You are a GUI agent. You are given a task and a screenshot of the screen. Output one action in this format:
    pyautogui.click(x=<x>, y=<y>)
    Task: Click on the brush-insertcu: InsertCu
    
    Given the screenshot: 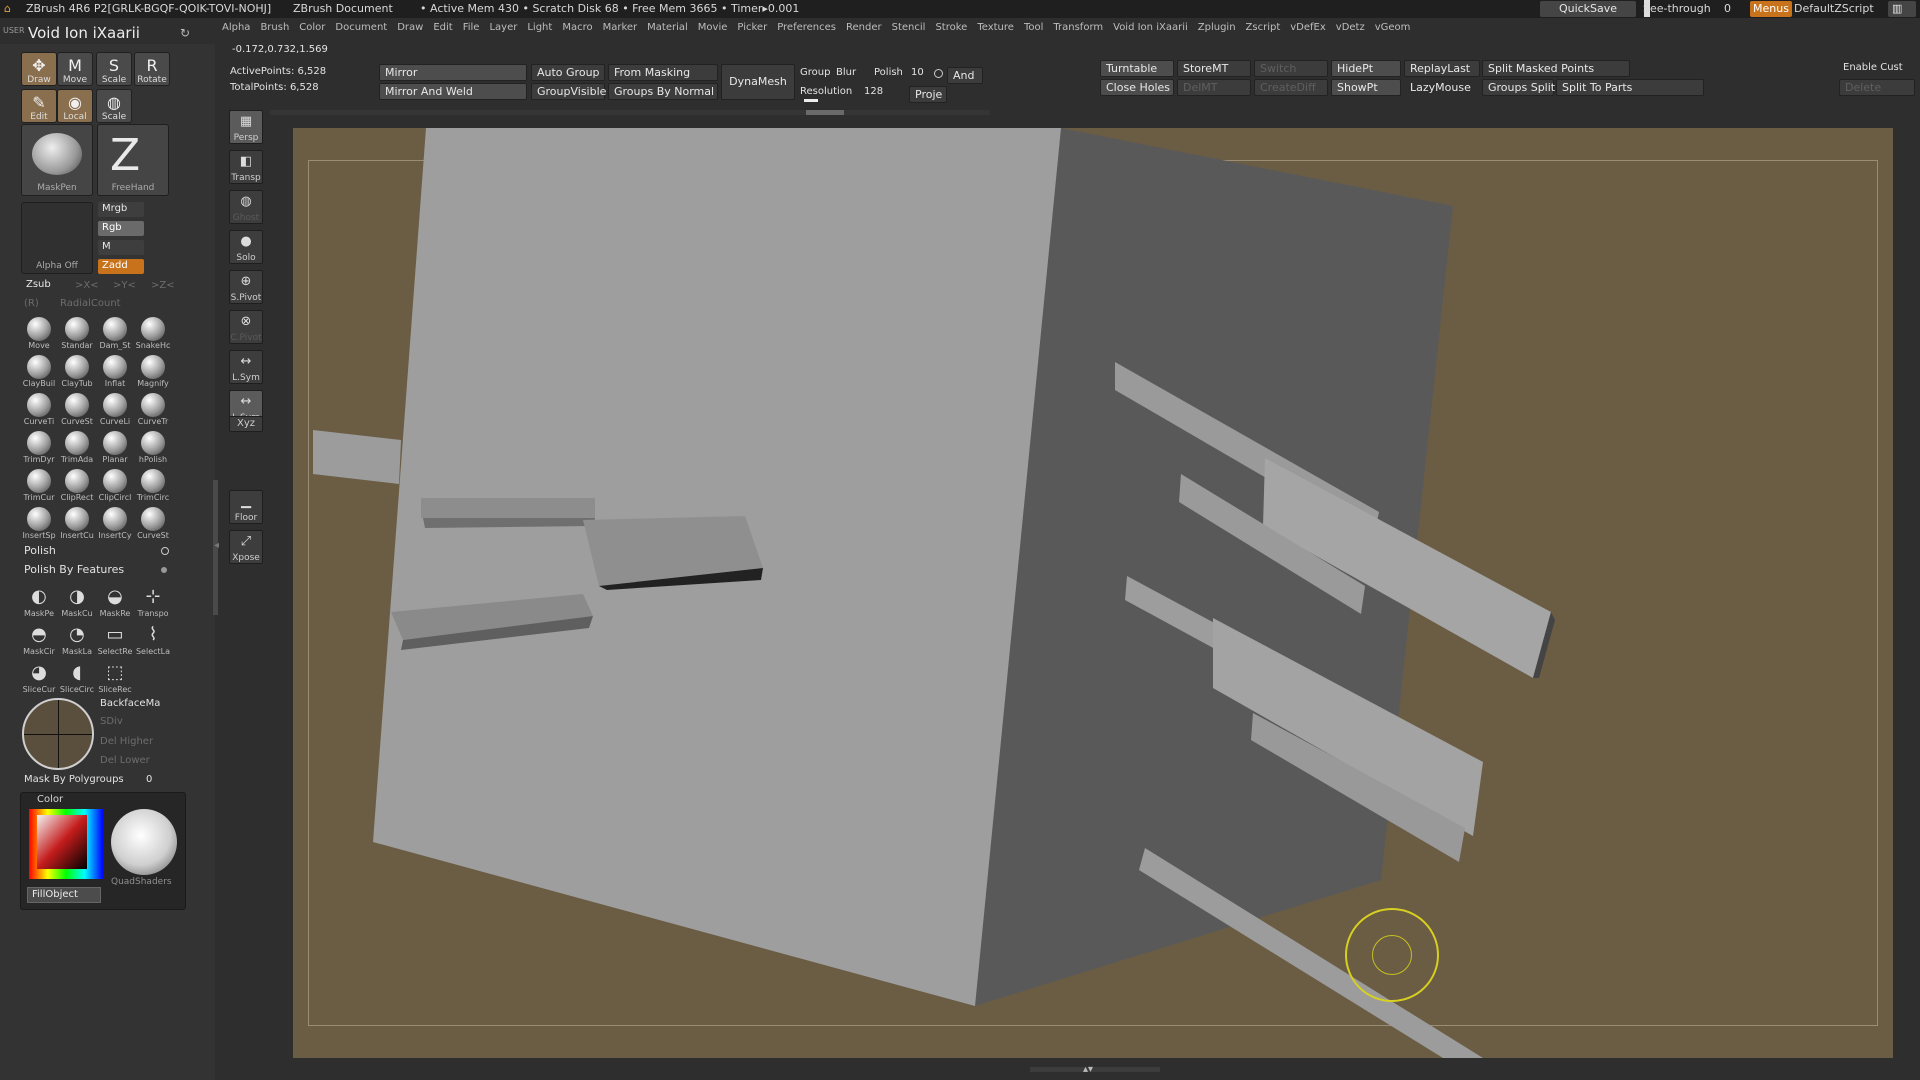 What is the action you would take?
    pyautogui.click(x=77, y=523)
    